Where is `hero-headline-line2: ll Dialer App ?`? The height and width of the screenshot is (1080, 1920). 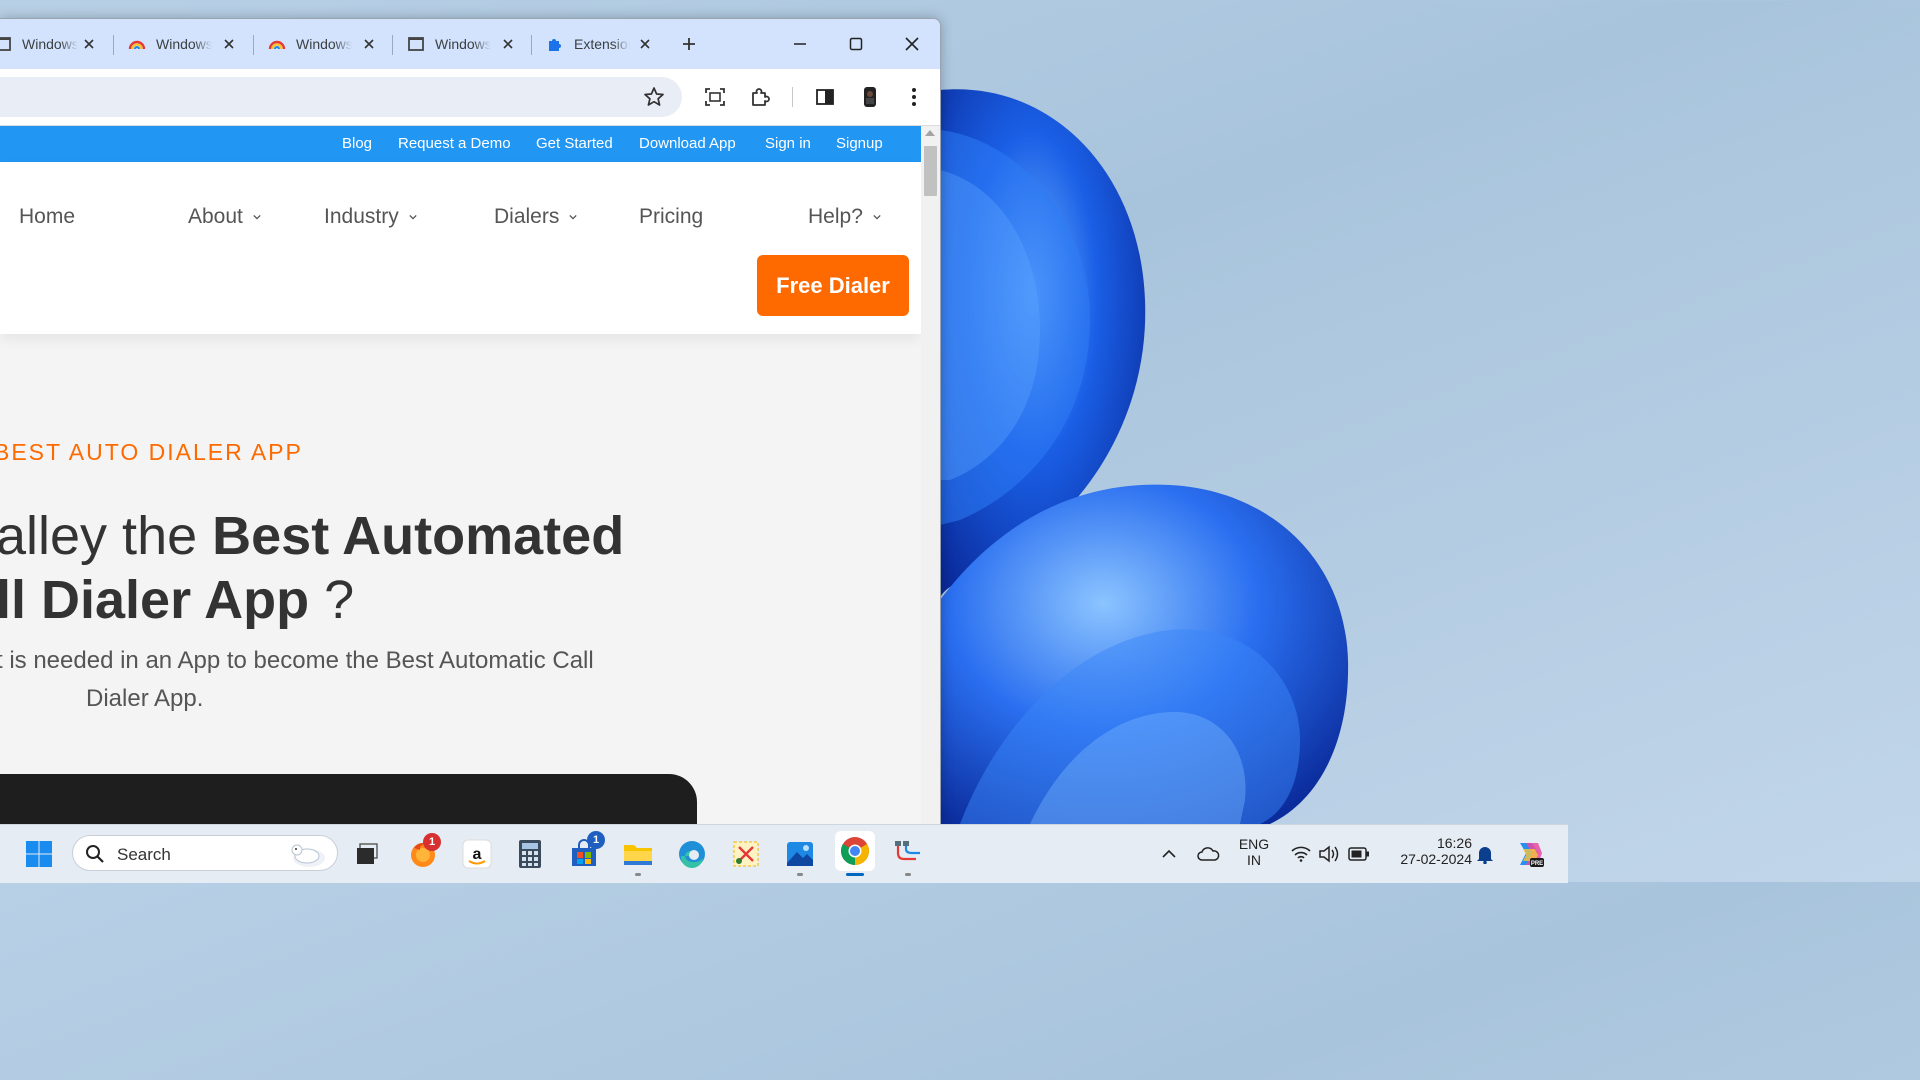 hero-headline-line2: ll Dialer App ? is located at coordinates (177, 600).